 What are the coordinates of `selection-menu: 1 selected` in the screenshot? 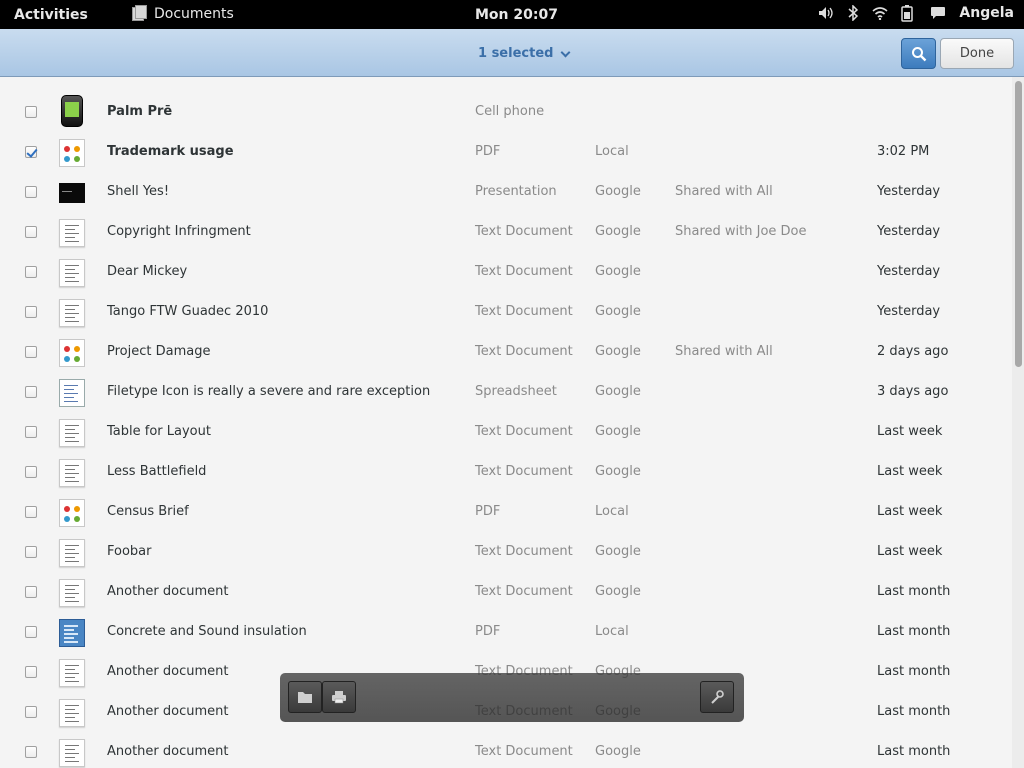 It's located at (524, 53).